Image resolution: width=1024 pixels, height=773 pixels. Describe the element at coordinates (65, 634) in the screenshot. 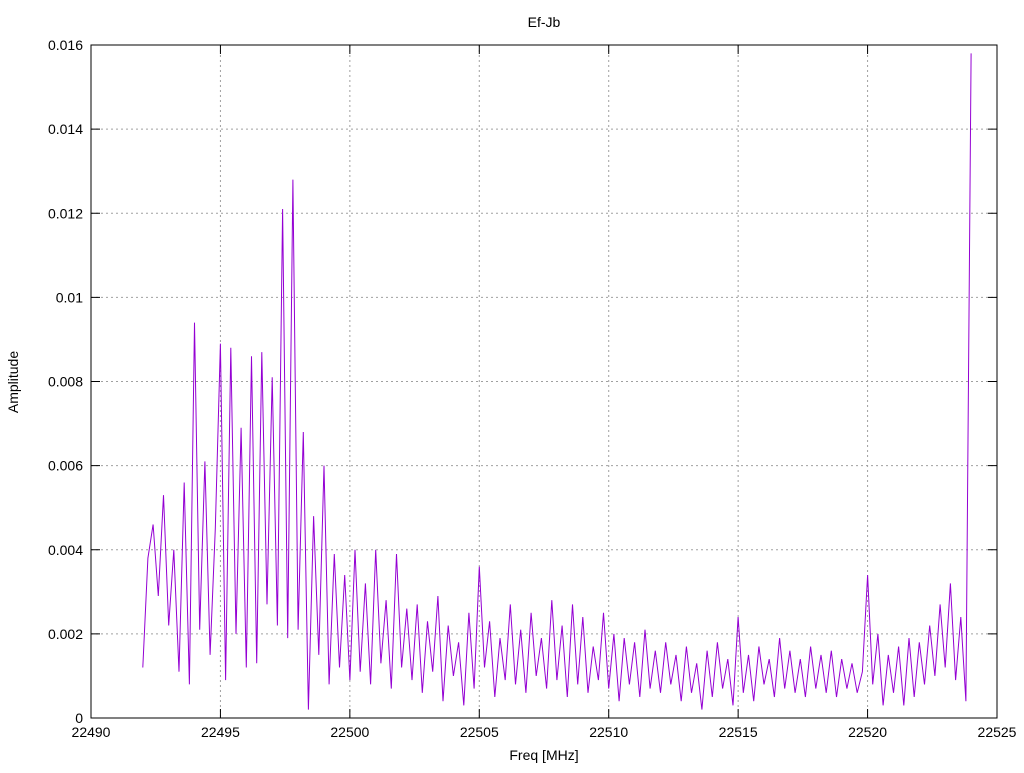

I see `y-tick-label: 0.002` at that location.